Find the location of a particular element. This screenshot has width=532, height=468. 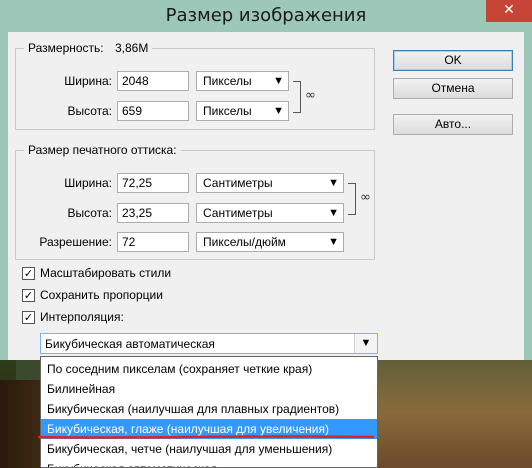

window-title: Размер изображения is located at coordinates (266, 15).